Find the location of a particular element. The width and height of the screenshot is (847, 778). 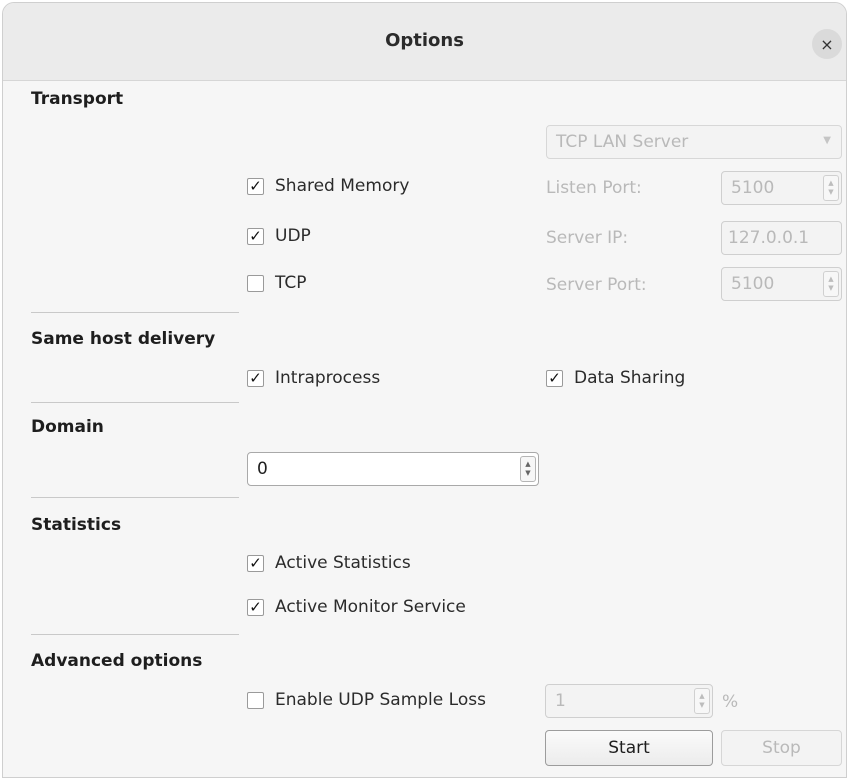

sample-loss-unit: % is located at coordinates (730, 702).